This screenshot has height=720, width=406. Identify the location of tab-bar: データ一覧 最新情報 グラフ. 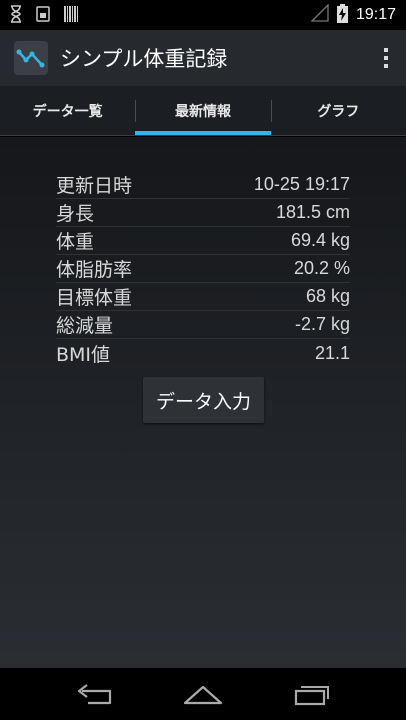
(203, 111).